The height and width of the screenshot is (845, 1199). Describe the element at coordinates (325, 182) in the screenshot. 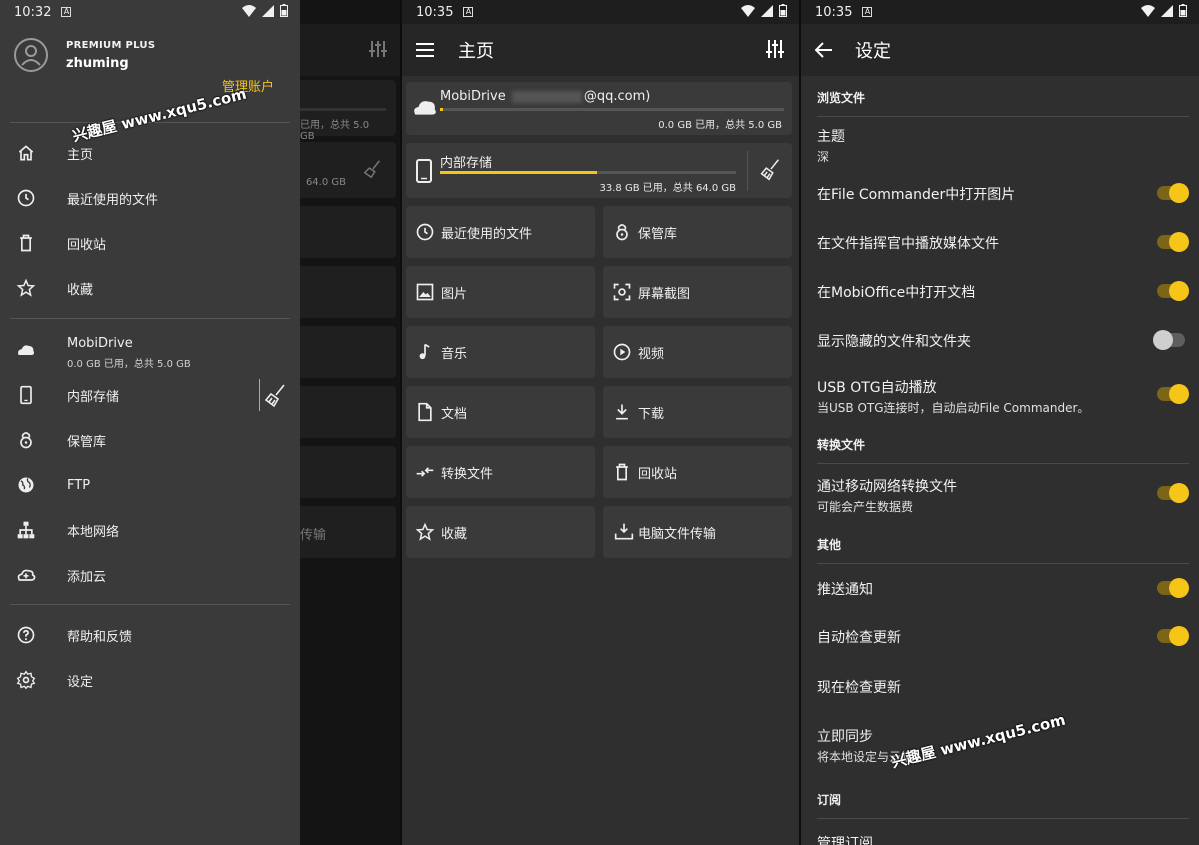

I see `dimmed-usage: 64.0 GB` at that location.